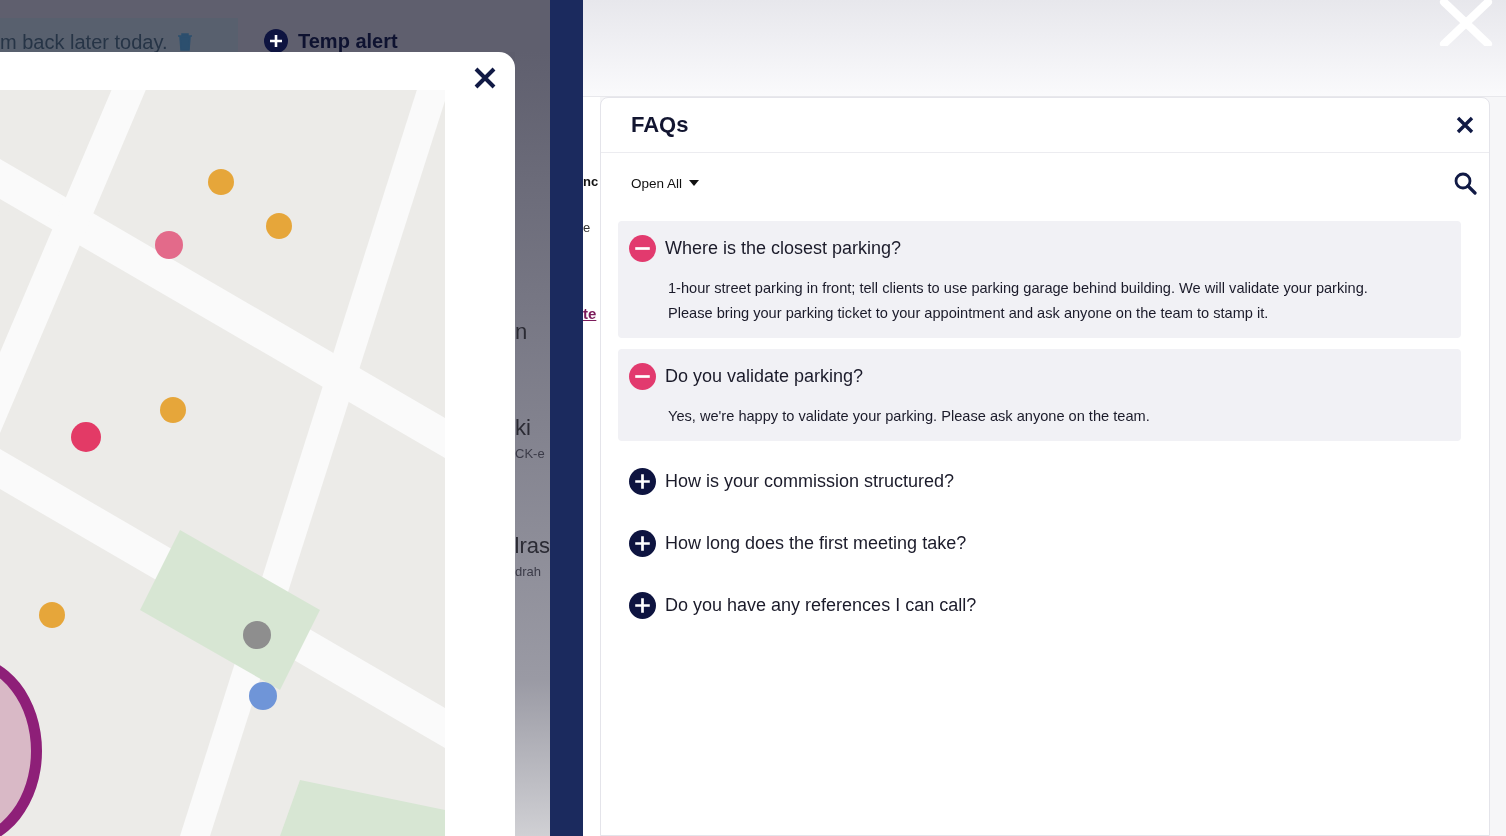 The height and width of the screenshot is (836, 1506). What do you see at coordinates (587, 227) in the screenshot?
I see `text-fragment: e` at bounding box center [587, 227].